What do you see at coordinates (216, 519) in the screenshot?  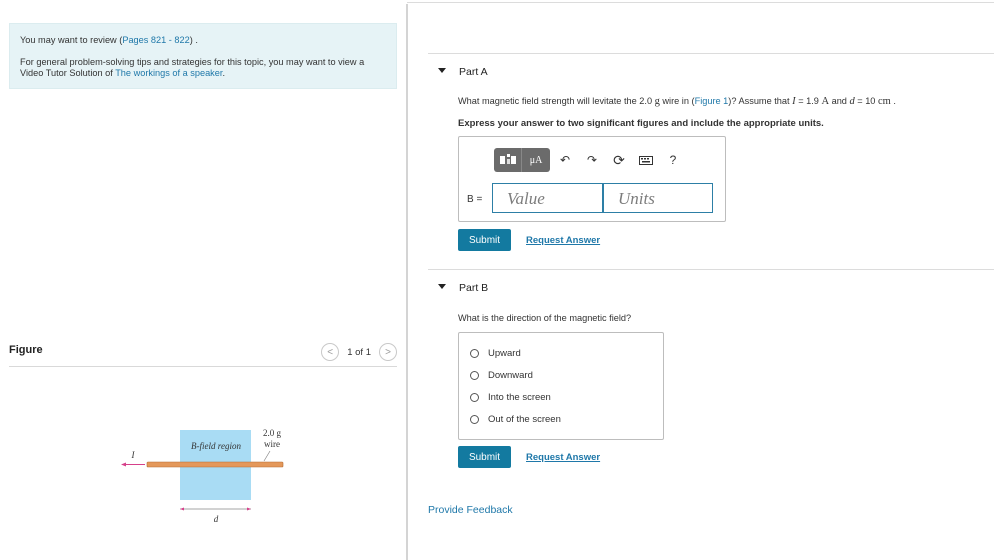 I see `distance-label: d` at bounding box center [216, 519].